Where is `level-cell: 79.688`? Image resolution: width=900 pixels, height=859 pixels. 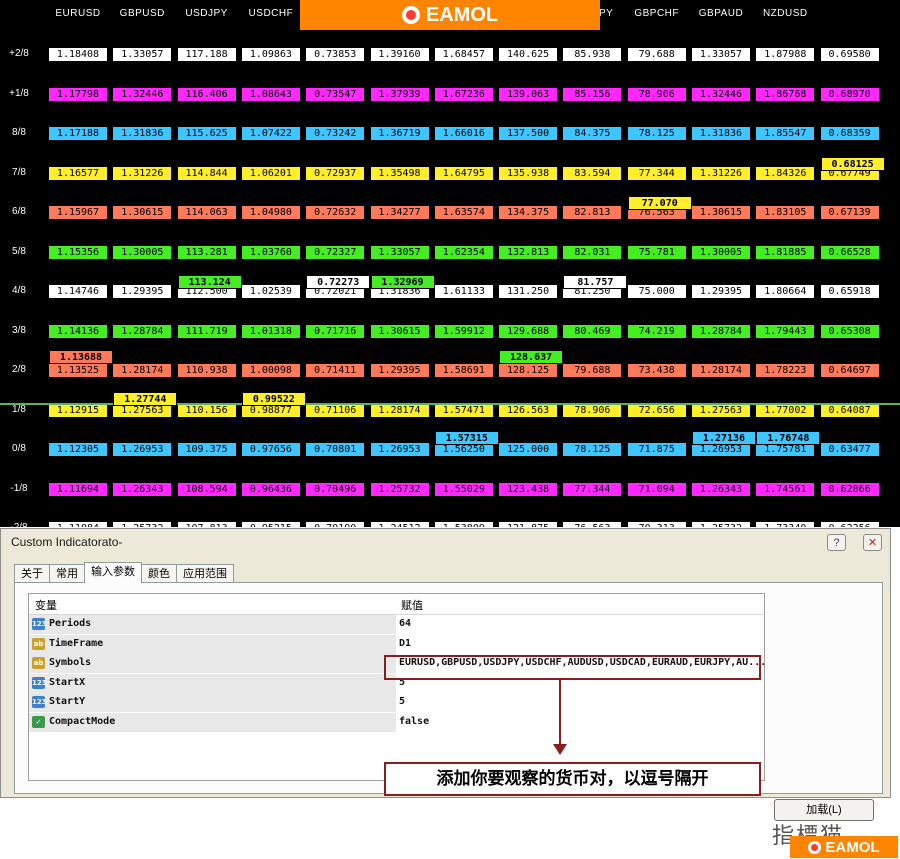
level-cell: 79.688 is located at coordinates (592, 370).